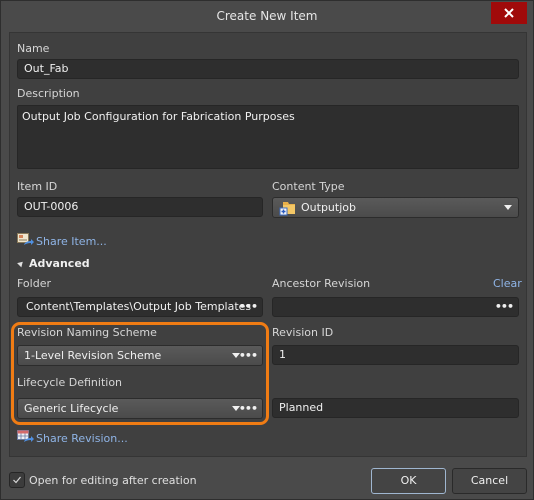  What do you see at coordinates (248, 355) in the screenshot?
I see `revision-naming-scheme-browse-button: •••` at bounding box center [248, 355].